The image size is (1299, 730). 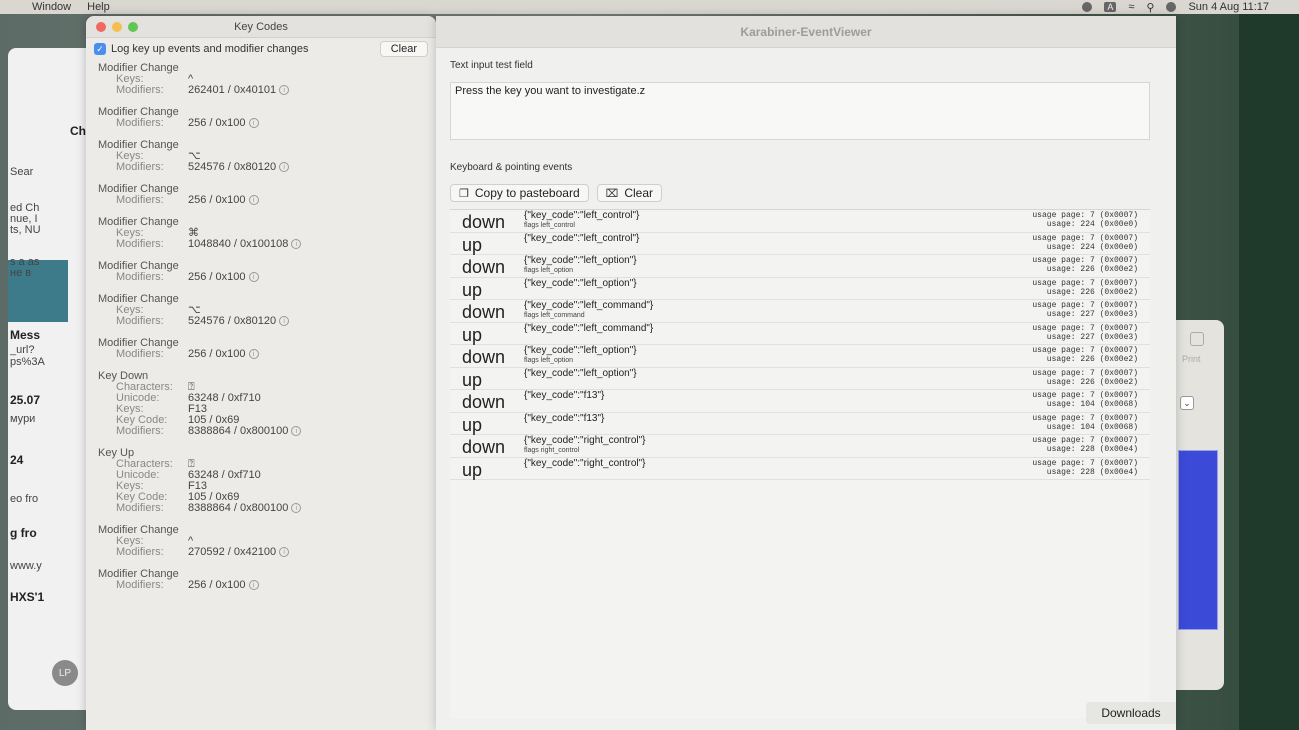 What do you see at coordinates (1197, 339) in the screenshot?
I see `printer-icon` at bounding box center [1197, 339].